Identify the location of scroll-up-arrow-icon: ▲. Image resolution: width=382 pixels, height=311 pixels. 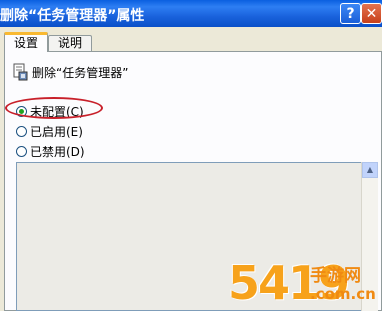
(370, 170).